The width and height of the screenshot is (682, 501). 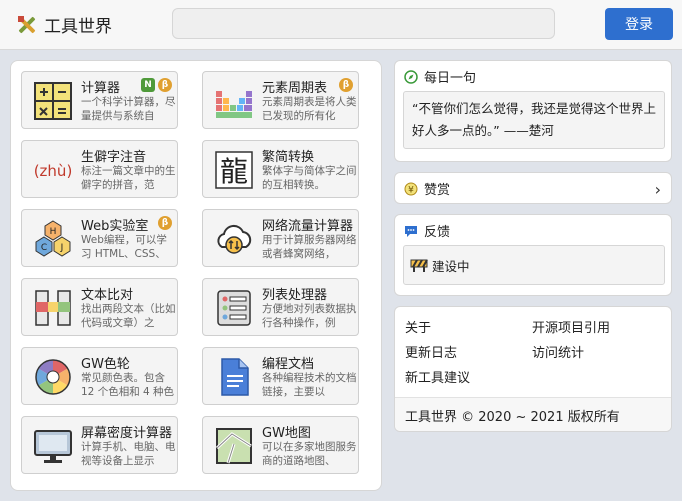 I want to click on daily-quote-text: “不管你们怎么觉得，我还是觉得这个世界上好人多一点的。” ——楚河, so click(x=534, y=120).